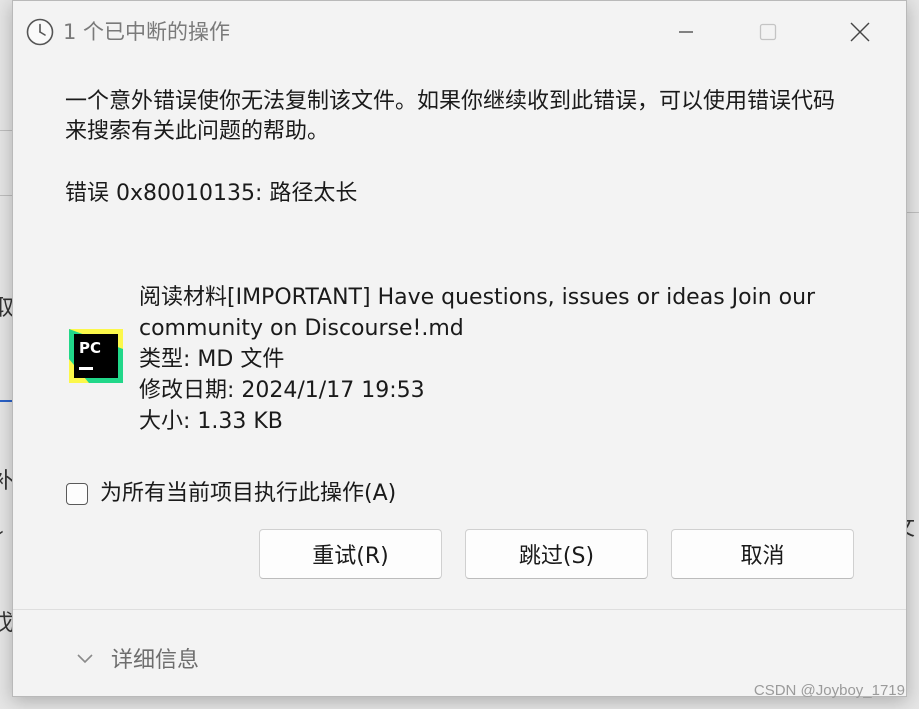  I want to click on apply-to-all-option: 为所有当前项目执行此操作(A), so click(231, 494).